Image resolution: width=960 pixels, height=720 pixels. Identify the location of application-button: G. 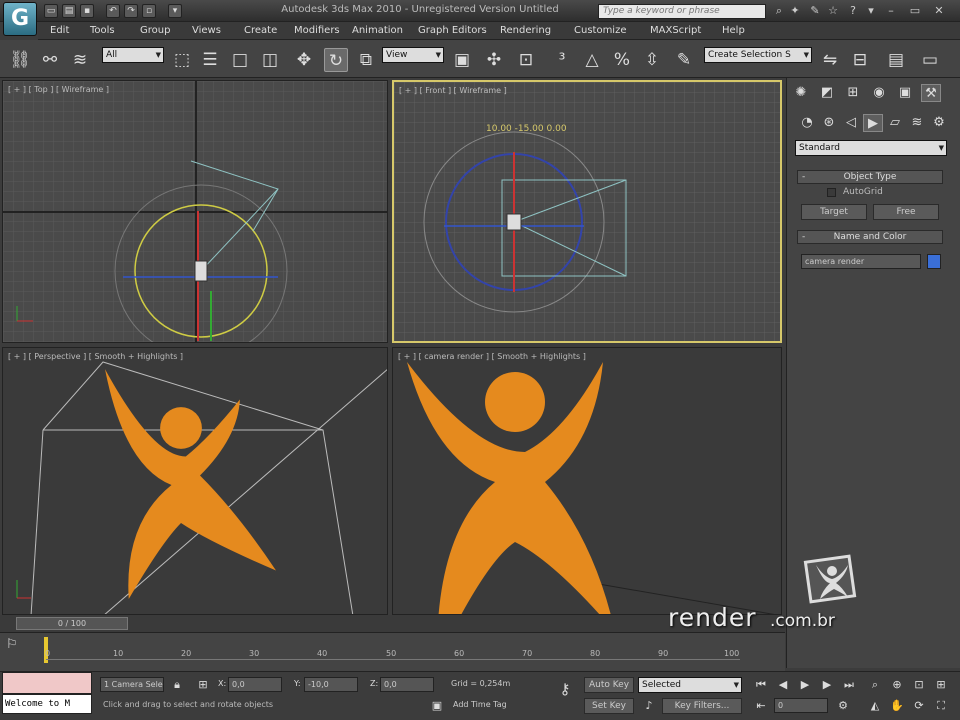
(20, 19).